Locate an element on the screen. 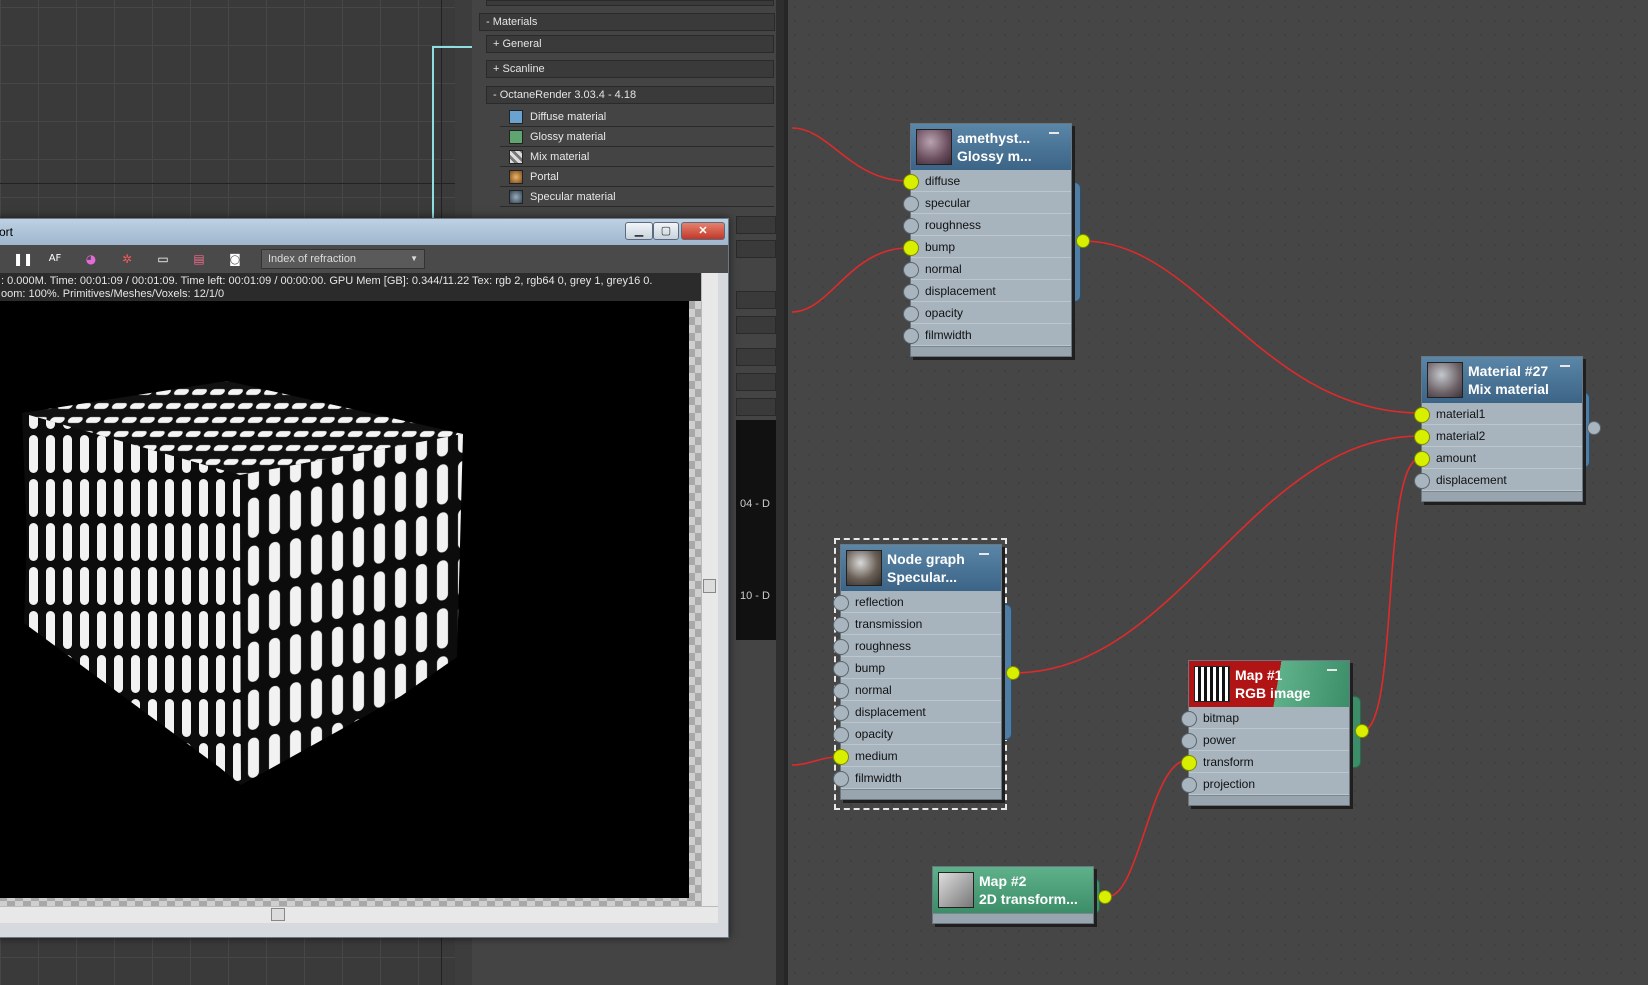 The image size is (1648, 985). slot-material2: material2 is located at coordinates (1498, 436).